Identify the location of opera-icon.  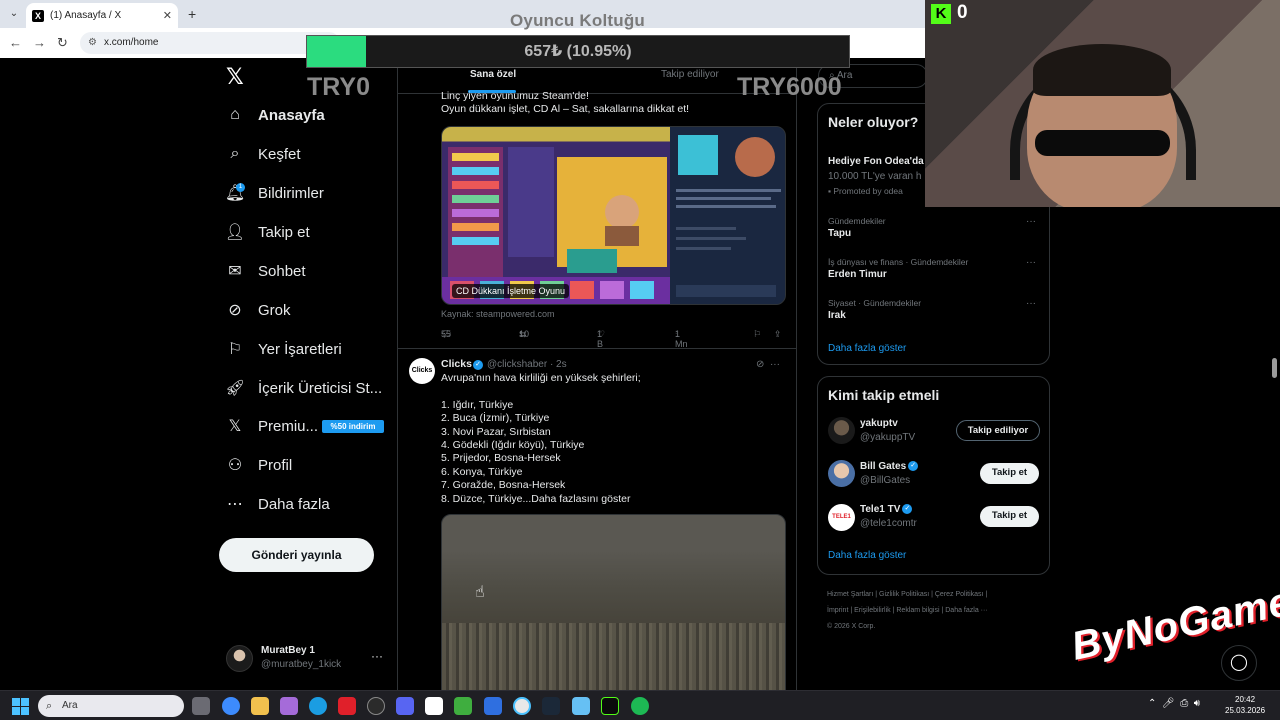
(347, 706).